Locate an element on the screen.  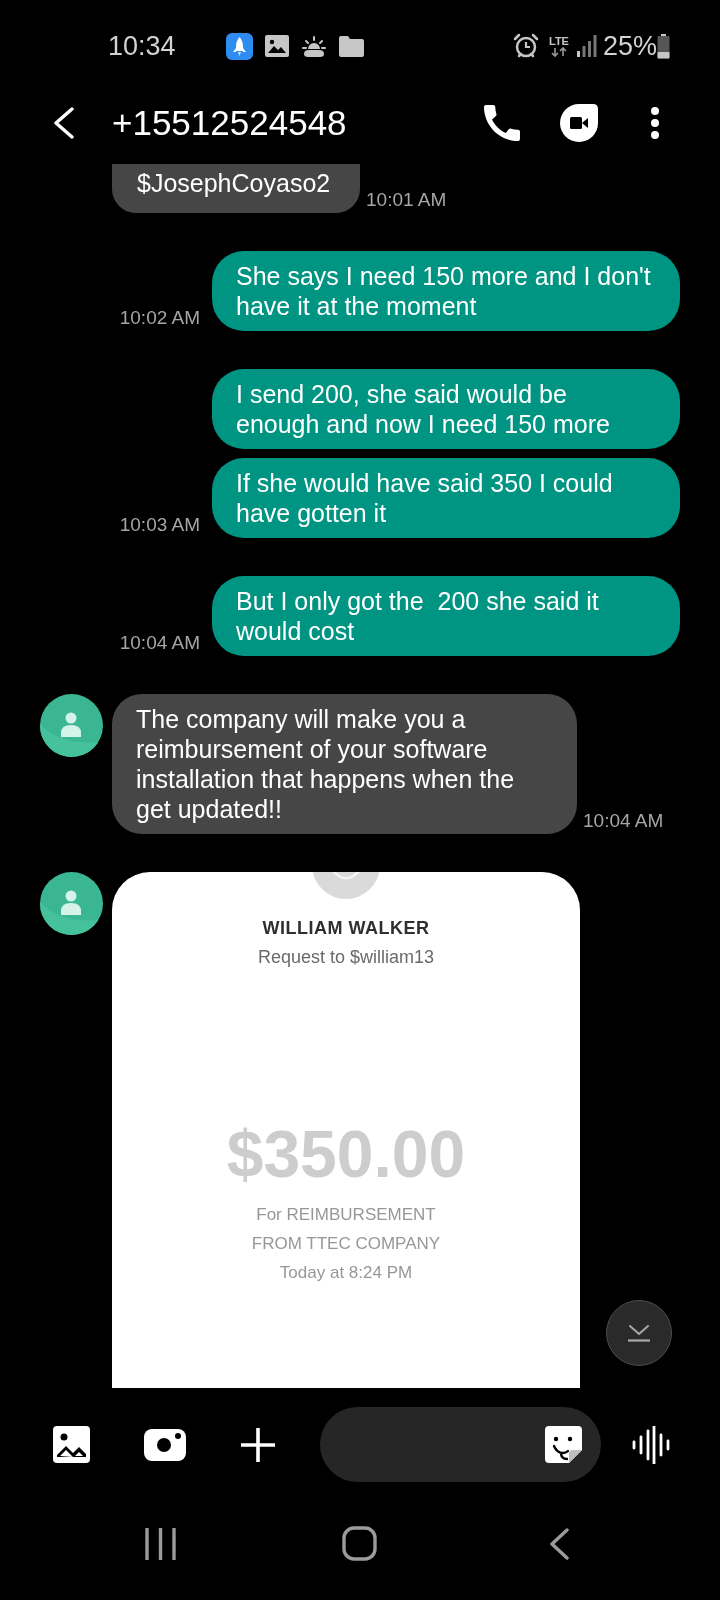
signal-icon is located at coordinates (586, 46).